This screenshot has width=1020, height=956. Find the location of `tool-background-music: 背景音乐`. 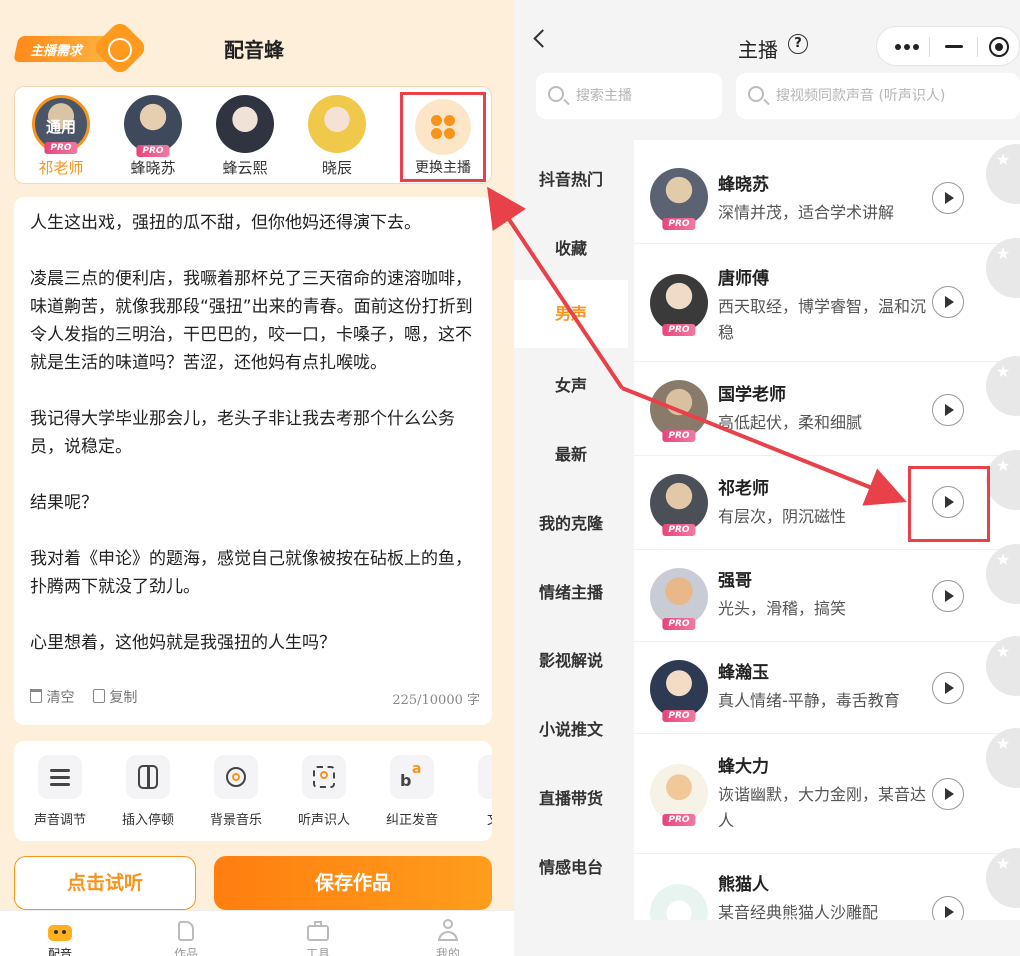

tool-background-music: 背景音乐 is located at coordinates (236, 791).